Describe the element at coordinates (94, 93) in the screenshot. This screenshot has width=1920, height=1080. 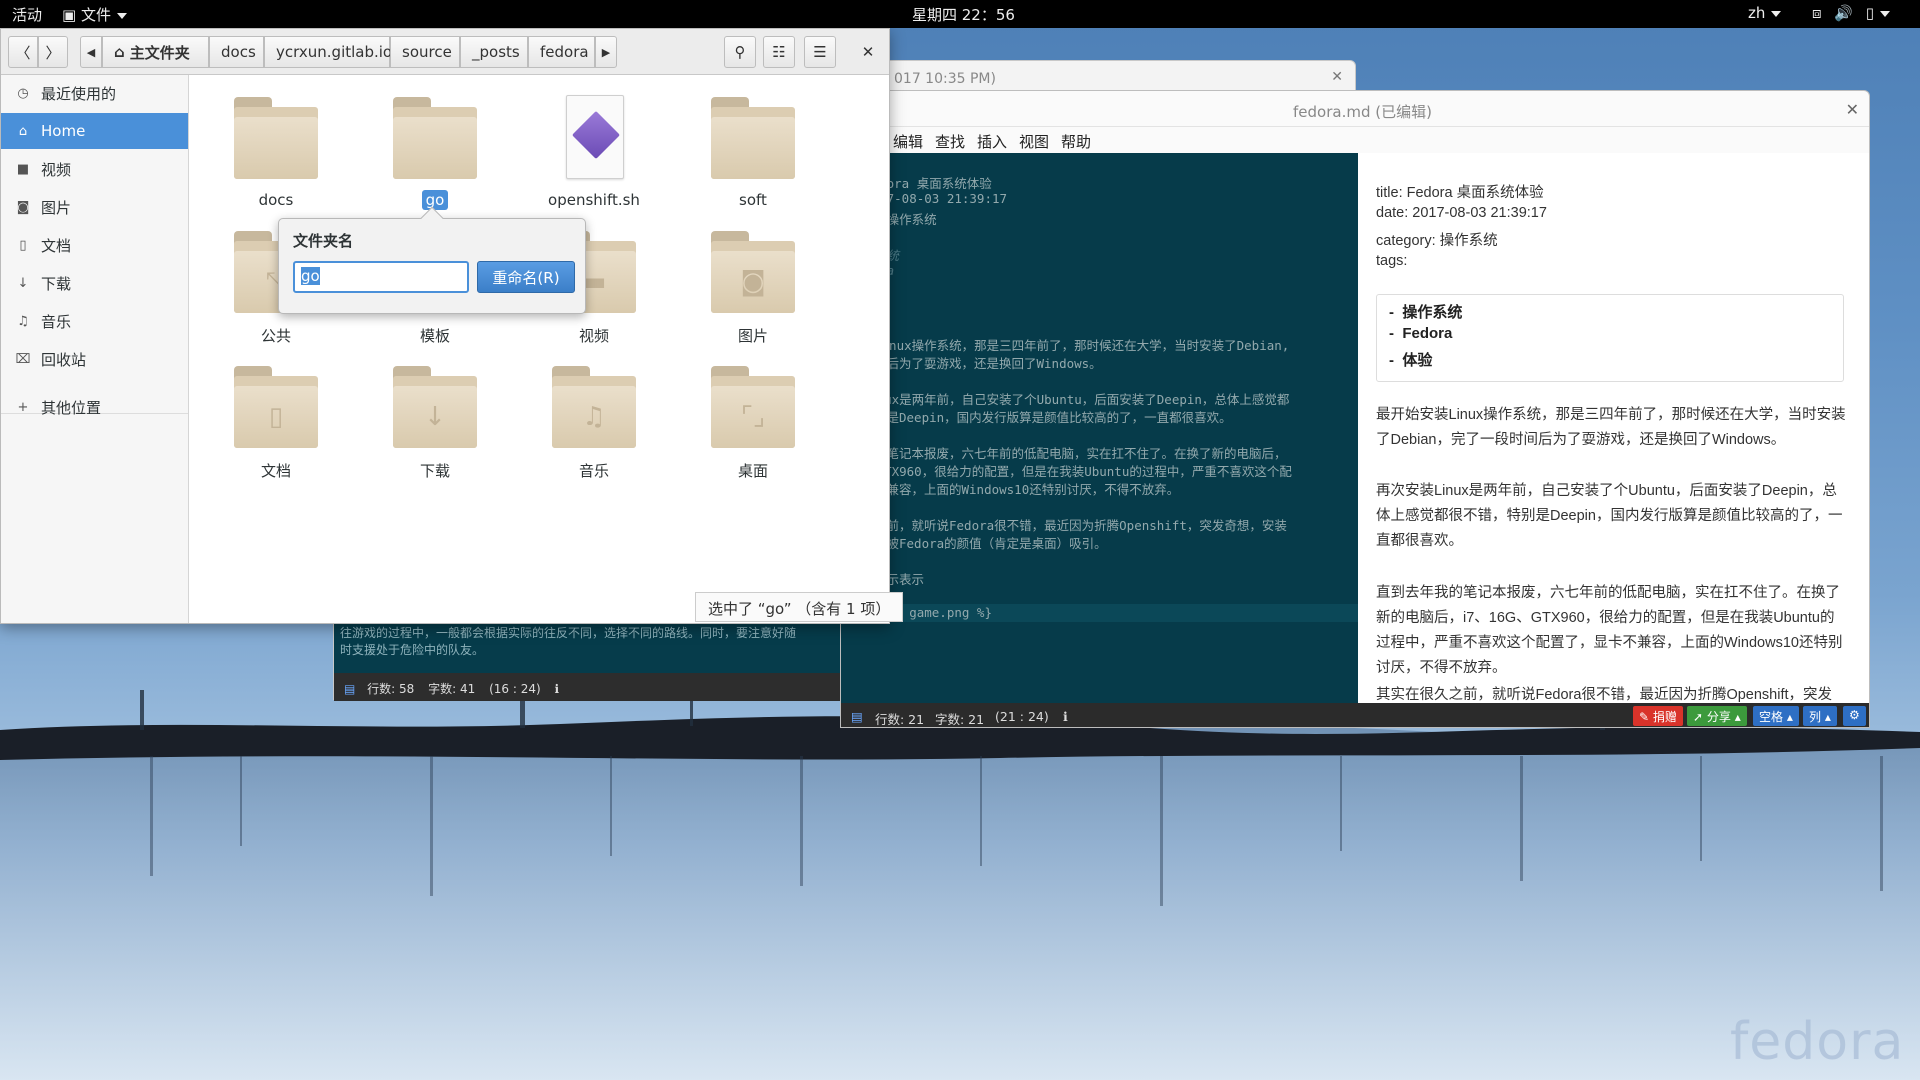
I see `sidebar-item-recent: ◷ 最近使用的` at that location.